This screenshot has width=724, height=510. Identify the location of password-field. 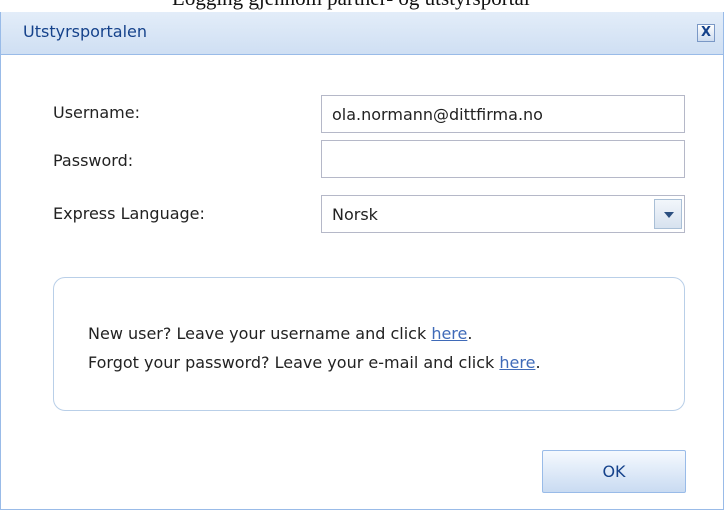
(503, 159).